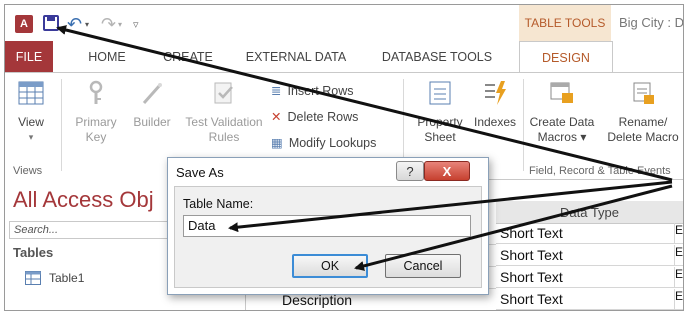 Image resolution: width=686 pixels, height=313 pixels. What do you see at coordinates (51, 23) in the screenshot?
I see `save-icon` at bounding box center [51, 23].